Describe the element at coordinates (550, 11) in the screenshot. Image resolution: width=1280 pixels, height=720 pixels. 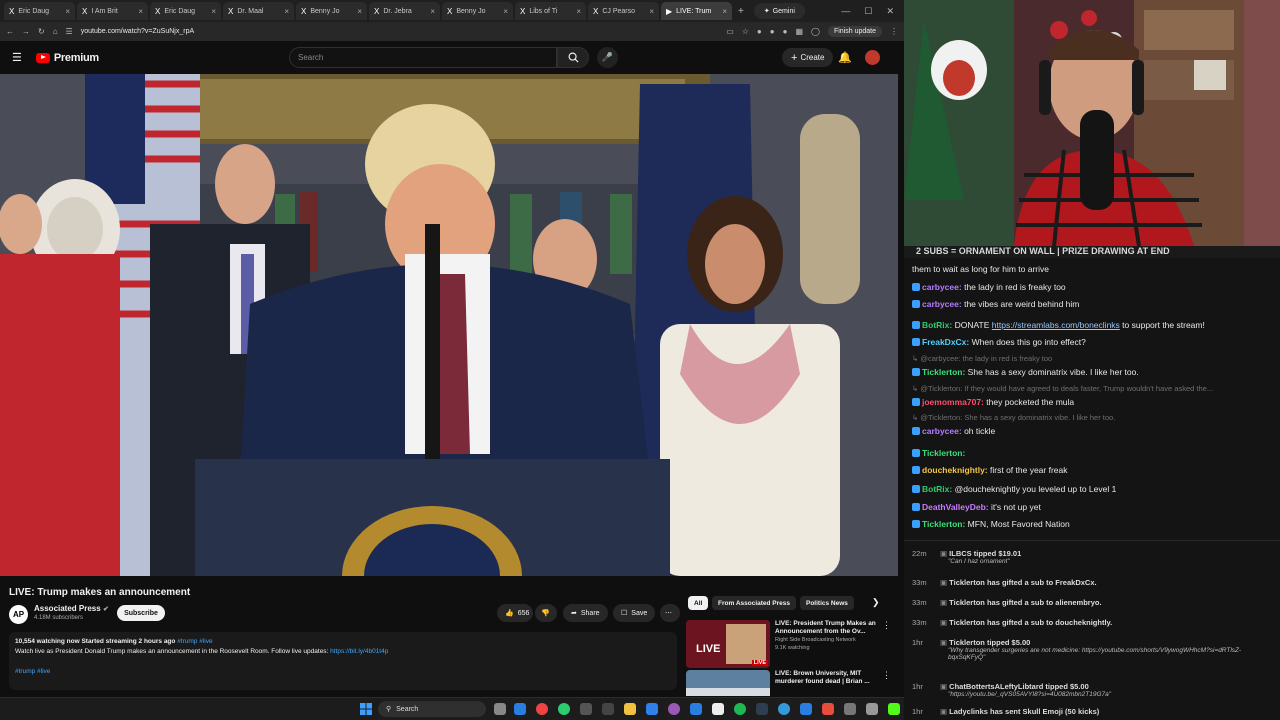
I see `browser-tab: X Libs of Ti ×` at that location.